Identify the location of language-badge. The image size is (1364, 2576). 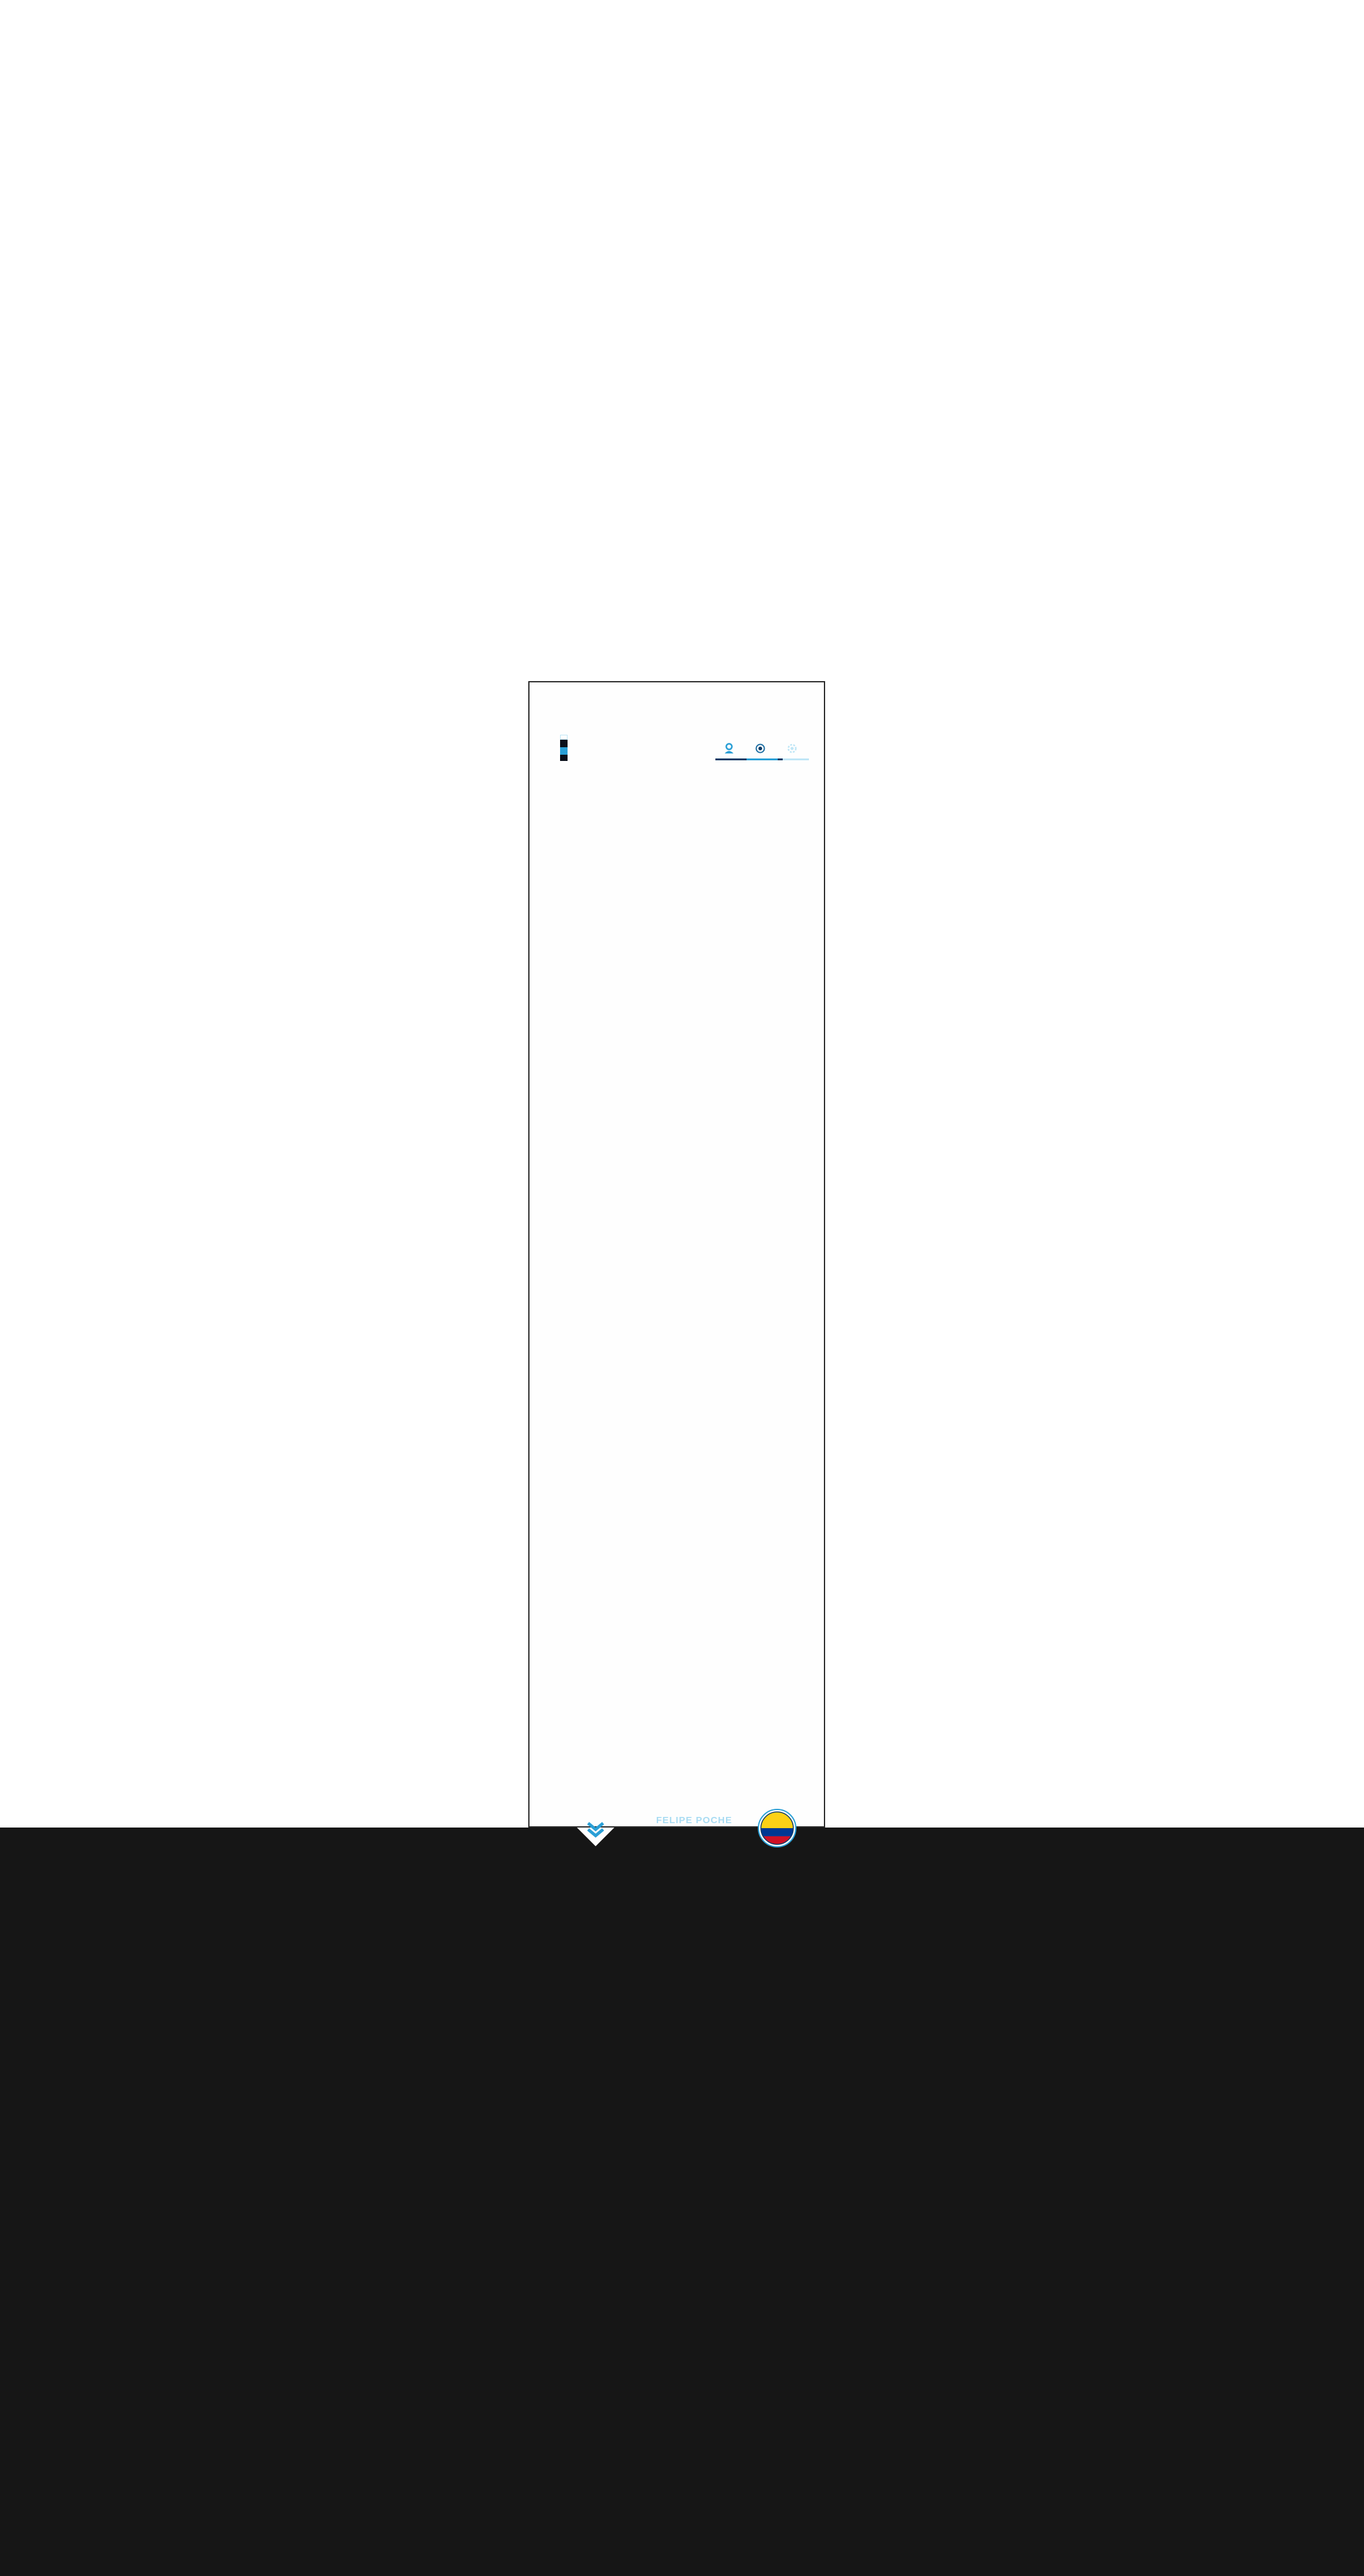
(777, 1828).